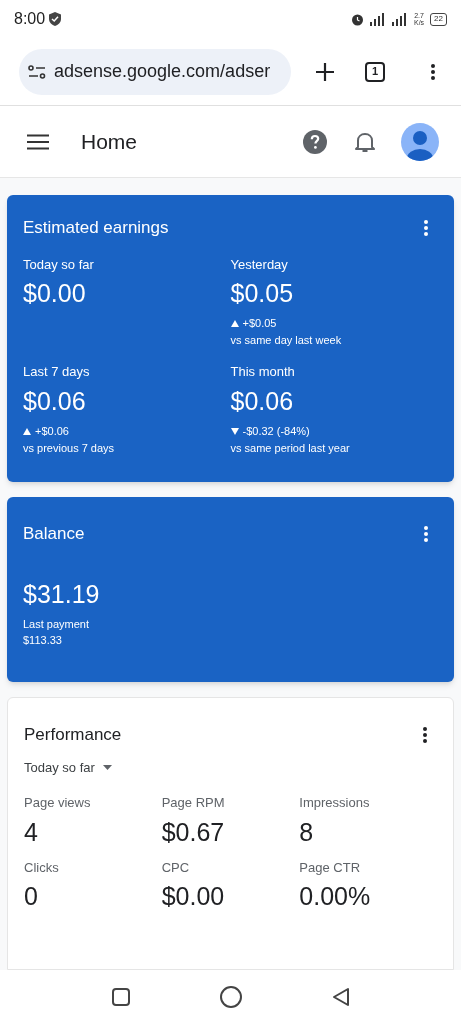  Describe the element at coordinates (30, 19) in the screenshot. I see `clock-time: 8:00` at that location.